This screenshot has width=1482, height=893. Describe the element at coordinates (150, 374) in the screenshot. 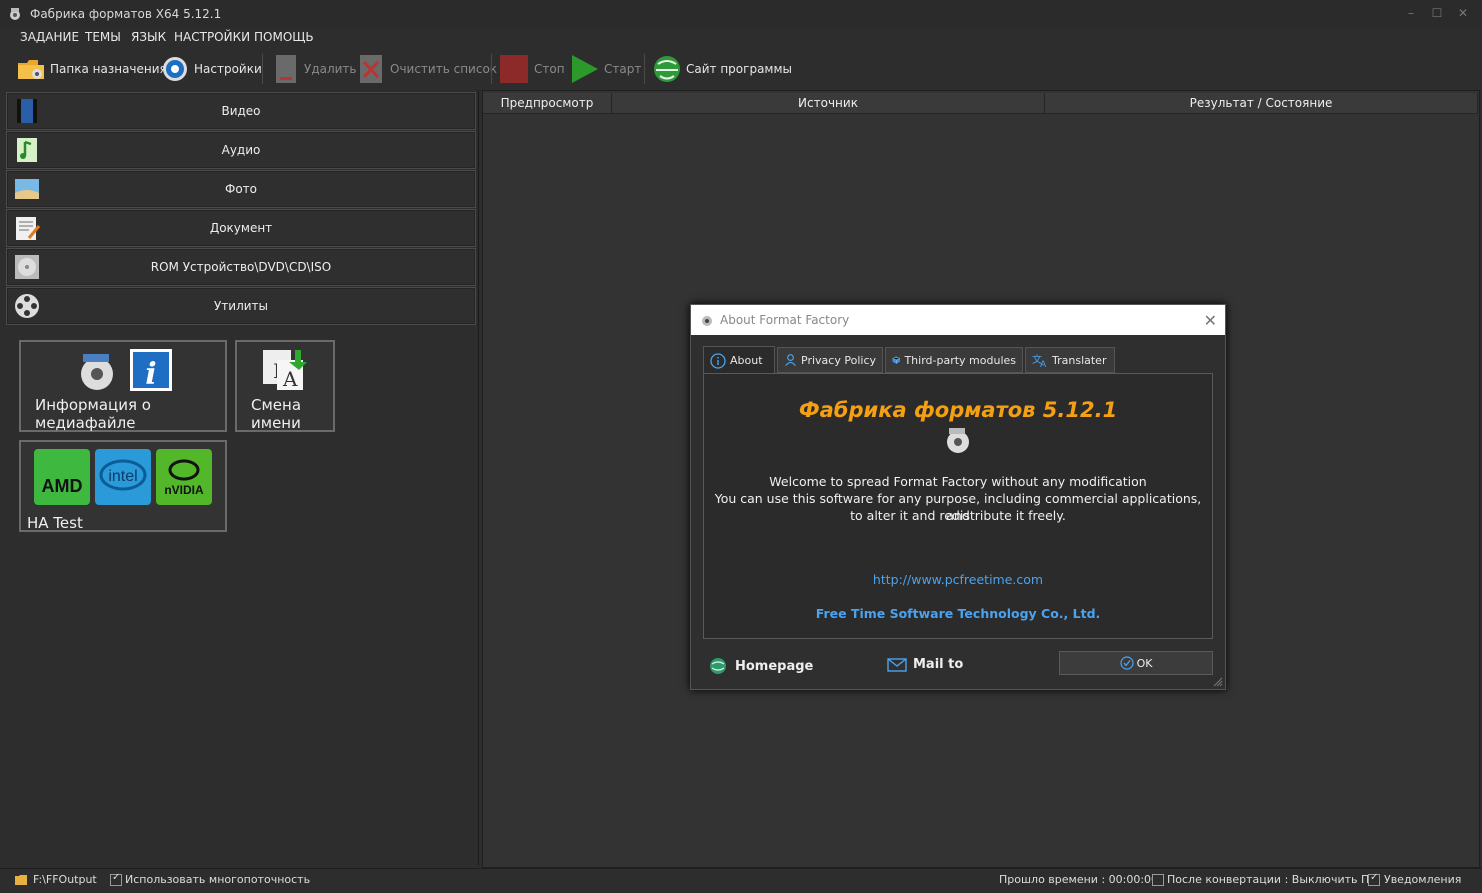

I see `svg-text: i` at that location.